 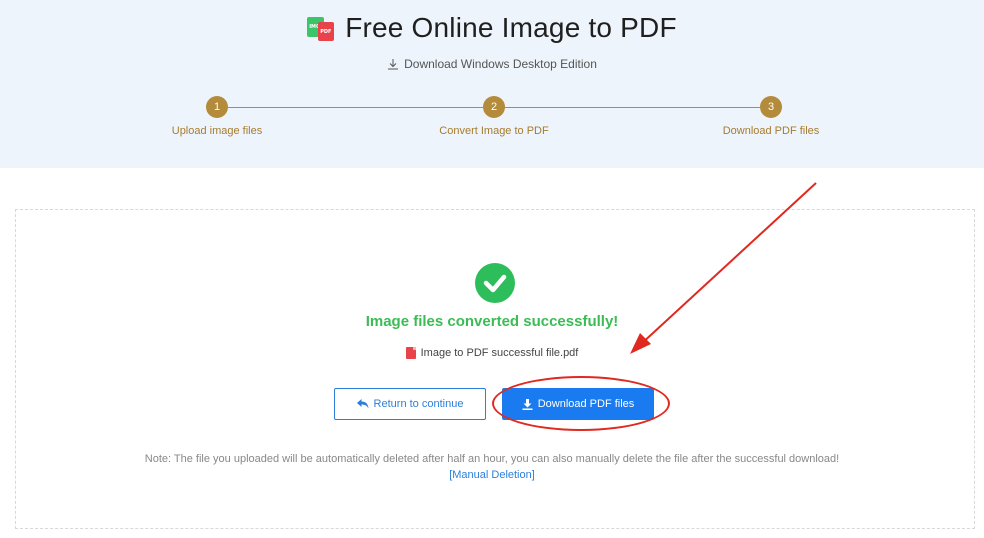 I want to click on converted-file: Image to PDF successful file.pdf, so click(x=492, y=353).